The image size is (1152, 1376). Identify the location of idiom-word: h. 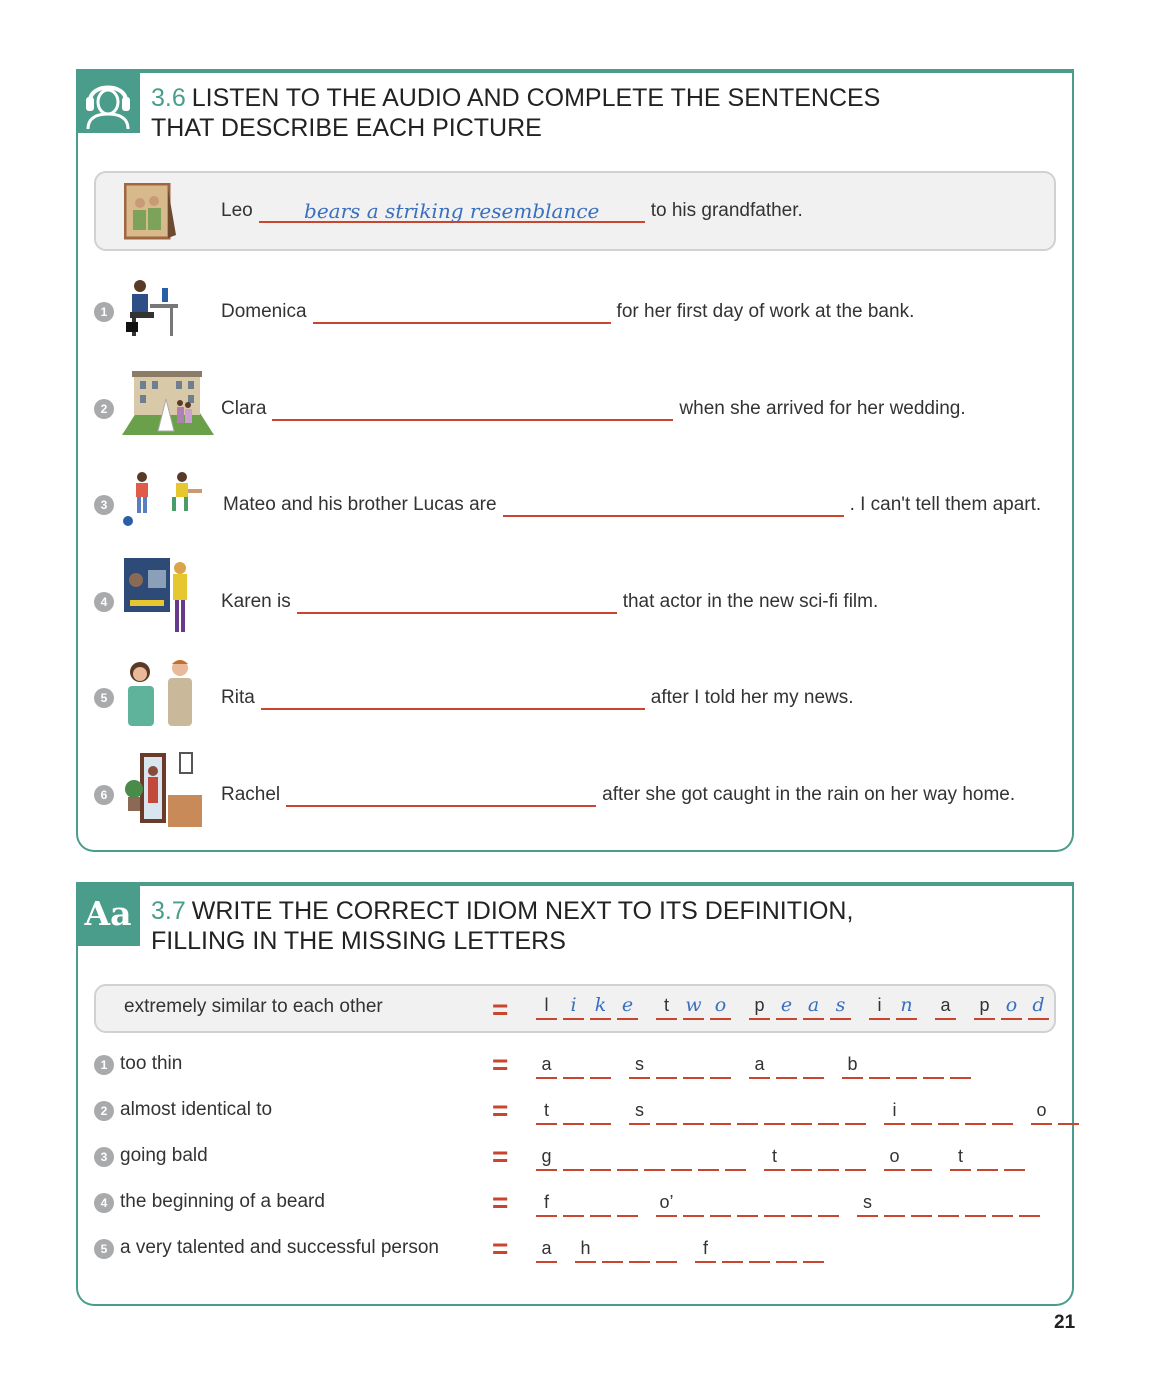
(629, 1250).